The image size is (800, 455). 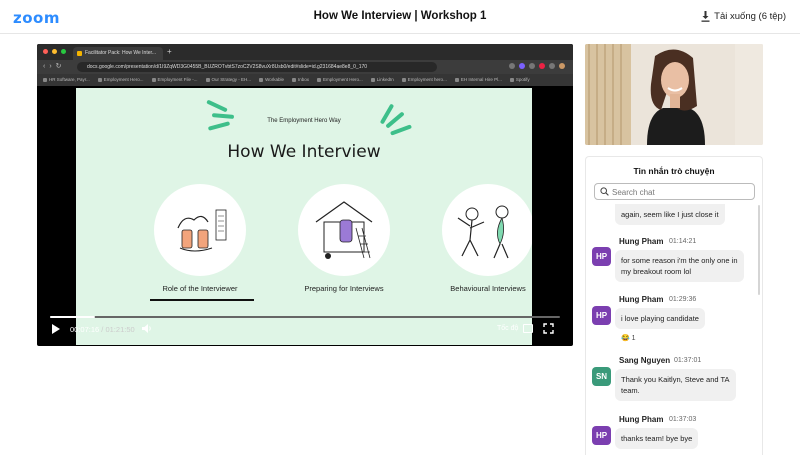 What do you see at coordinates (674, 94) in the screenshot?
I see `webcam-view` at bounding box center [674, 94].